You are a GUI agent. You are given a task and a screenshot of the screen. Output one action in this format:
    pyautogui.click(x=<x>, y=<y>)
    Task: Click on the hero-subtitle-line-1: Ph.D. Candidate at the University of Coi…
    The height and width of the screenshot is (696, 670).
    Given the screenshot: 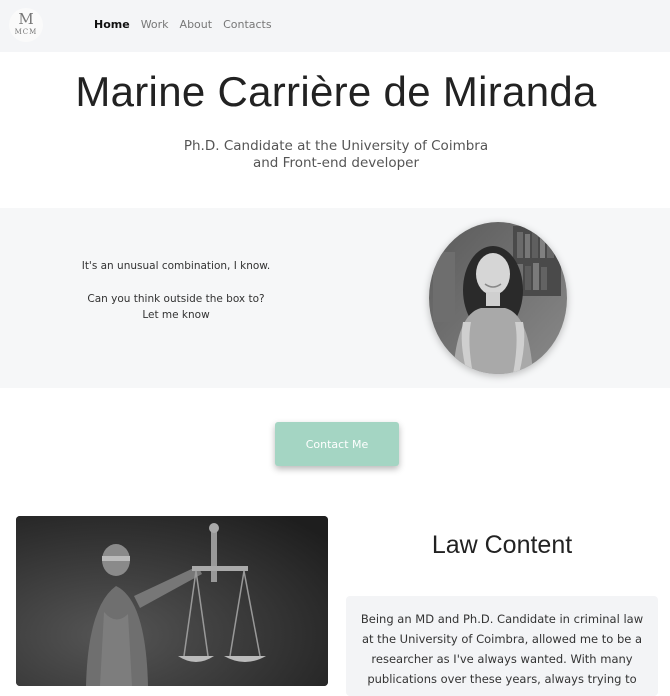 What is the action you would take?
    pyautogui.click(x=336, y=146)
    